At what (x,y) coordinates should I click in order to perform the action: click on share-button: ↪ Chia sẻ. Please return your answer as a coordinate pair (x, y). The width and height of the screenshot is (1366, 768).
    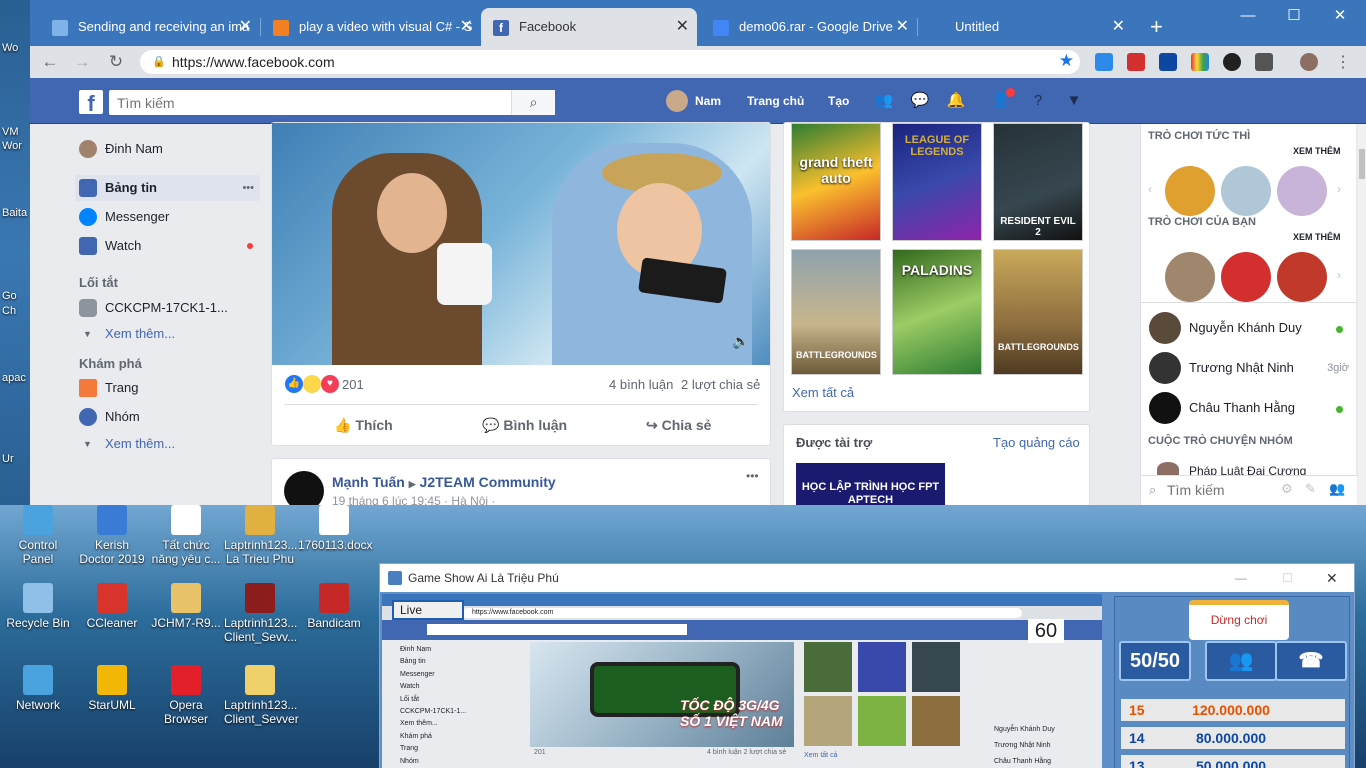
    Looking at the image, I should click on (678, 425).